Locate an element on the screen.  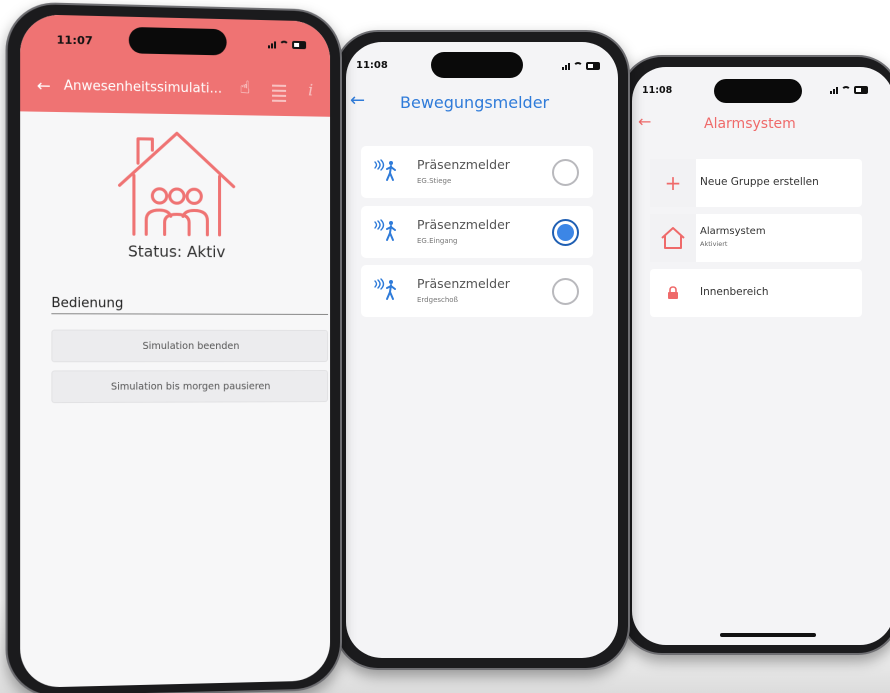
list-item-sensor: Präsenzmelder EG.Eingang is located at coordinates (477, 232).